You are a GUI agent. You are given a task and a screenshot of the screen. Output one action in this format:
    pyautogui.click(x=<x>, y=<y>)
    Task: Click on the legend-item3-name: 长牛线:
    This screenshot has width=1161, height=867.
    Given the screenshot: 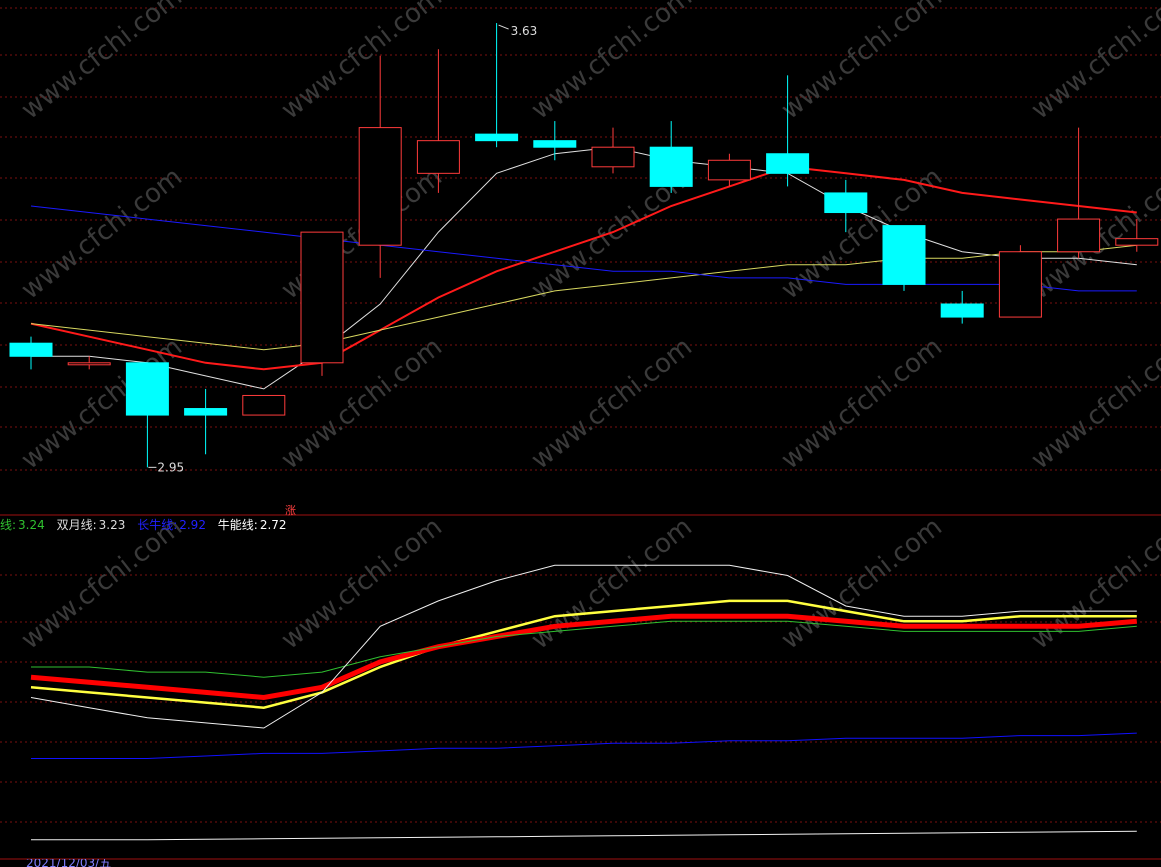 What is the action you would take?
    pyautogui.click(x=157, y=525)
    